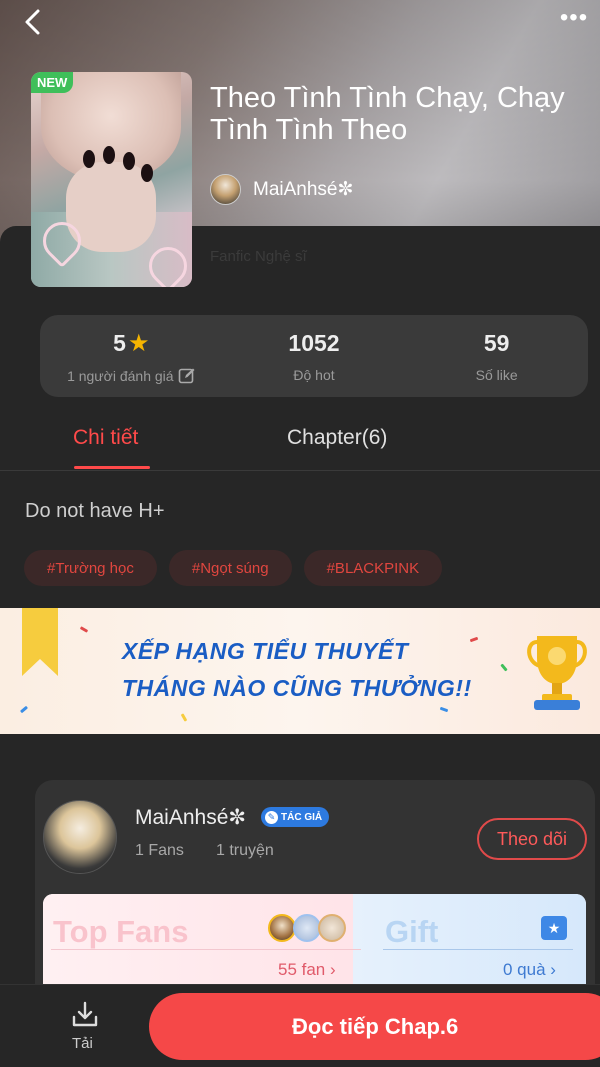  I want to click on hot-value: 1052, so click(314, 342).